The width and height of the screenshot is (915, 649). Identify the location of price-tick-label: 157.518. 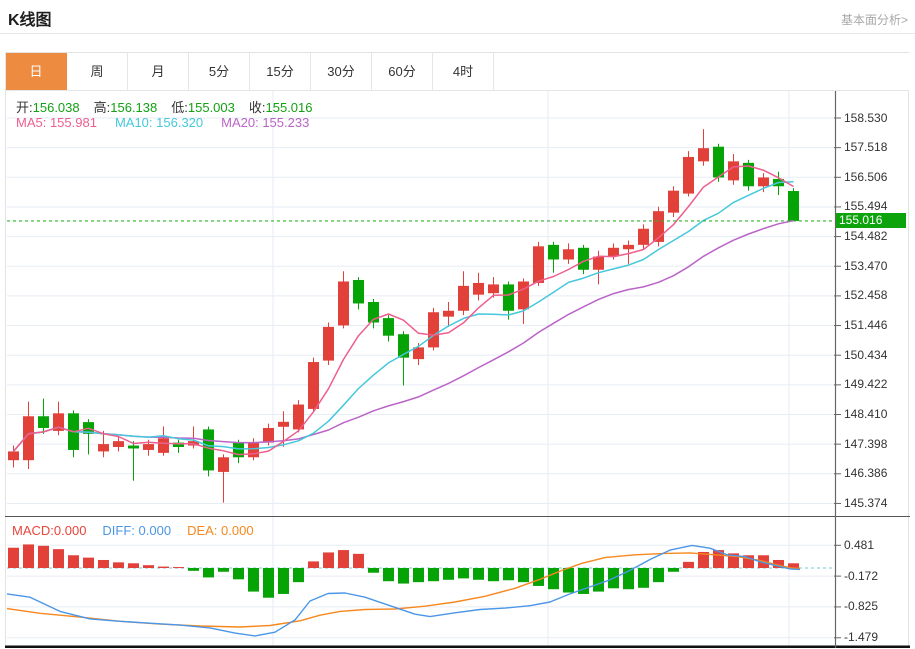
(866, 147).